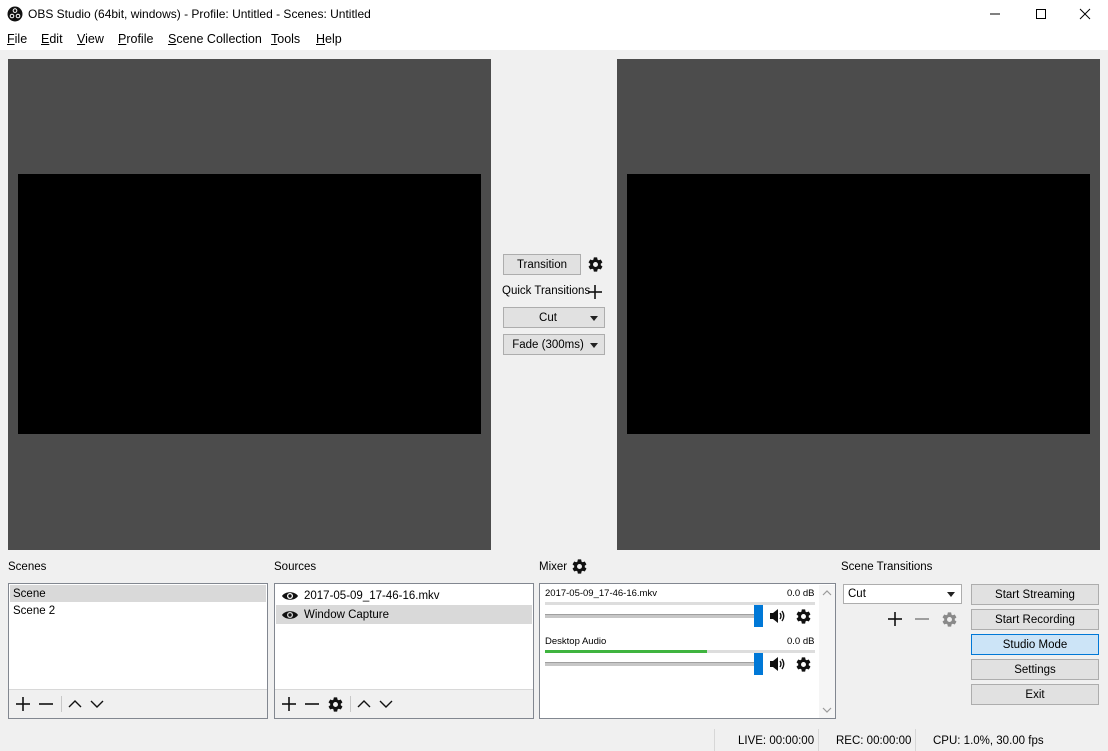 Image resolution: width=1108 pixels, height=751 pixels. I want to click on exit-button: Exit, so click(1035, 694).